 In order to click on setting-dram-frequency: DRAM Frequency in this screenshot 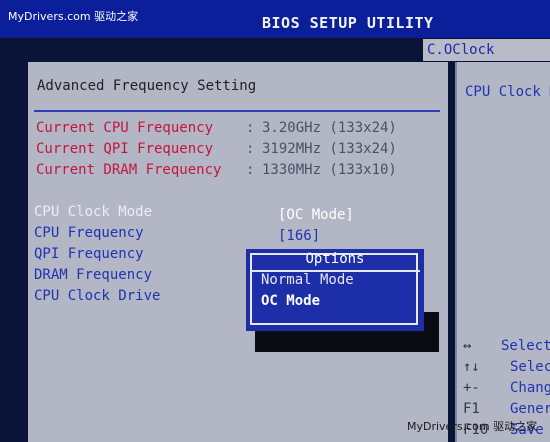, I will do `click(93, 275)`.